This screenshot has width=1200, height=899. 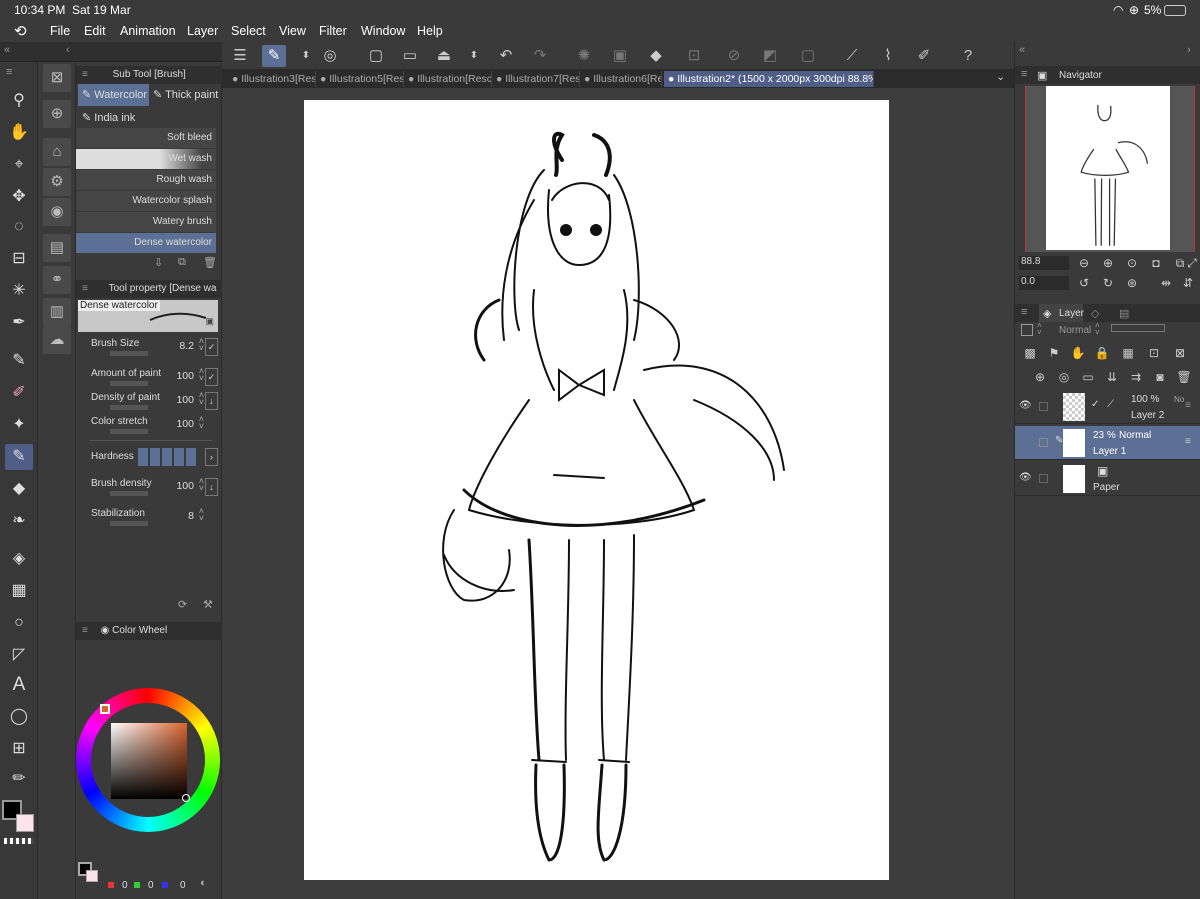 What do you see at coordinates (57, 114) in the screenshot?
I see `search-icon: ⊕` at bounding box center [57, 114].